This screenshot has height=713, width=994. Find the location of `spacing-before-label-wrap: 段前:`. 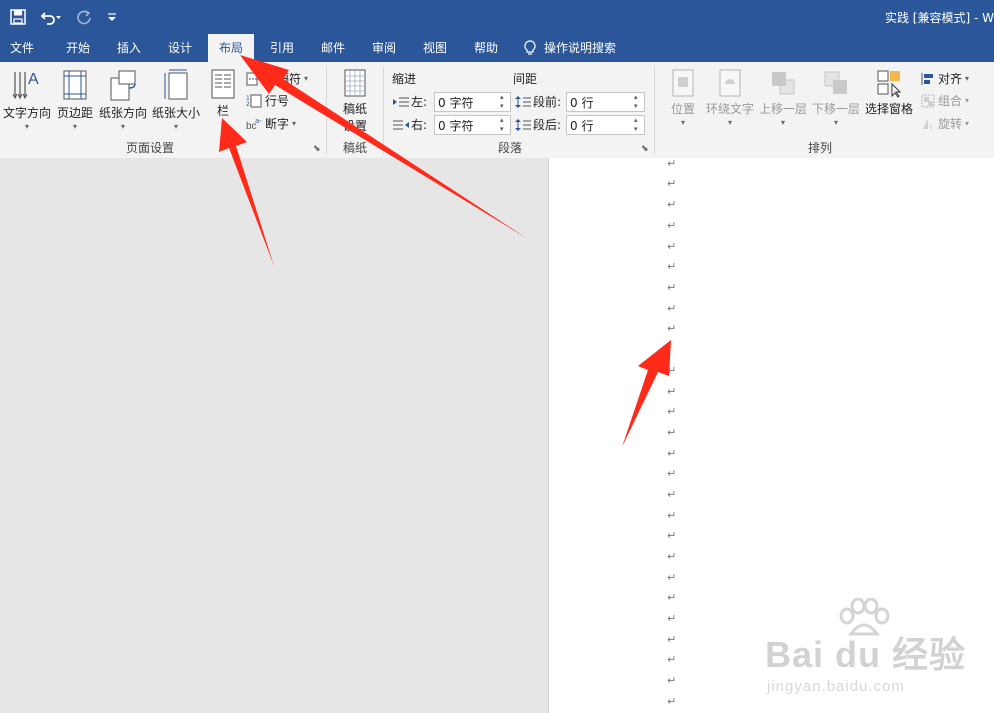

spacing-before-label-wrap: 段前: is located at coordinates (538, 101).